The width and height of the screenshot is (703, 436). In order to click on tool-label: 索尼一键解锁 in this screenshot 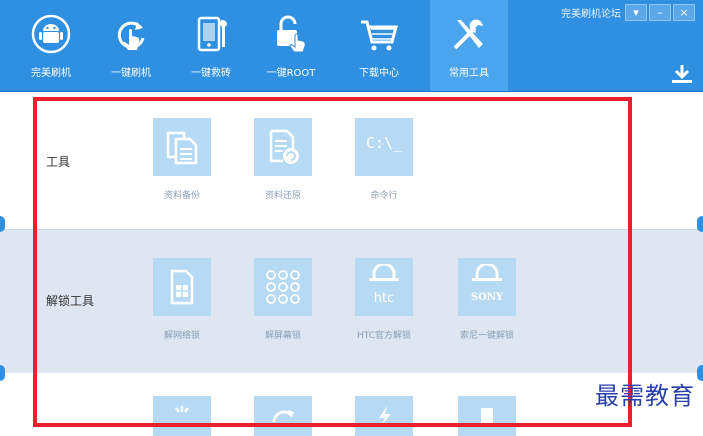, I will do `click(486, 336)`.